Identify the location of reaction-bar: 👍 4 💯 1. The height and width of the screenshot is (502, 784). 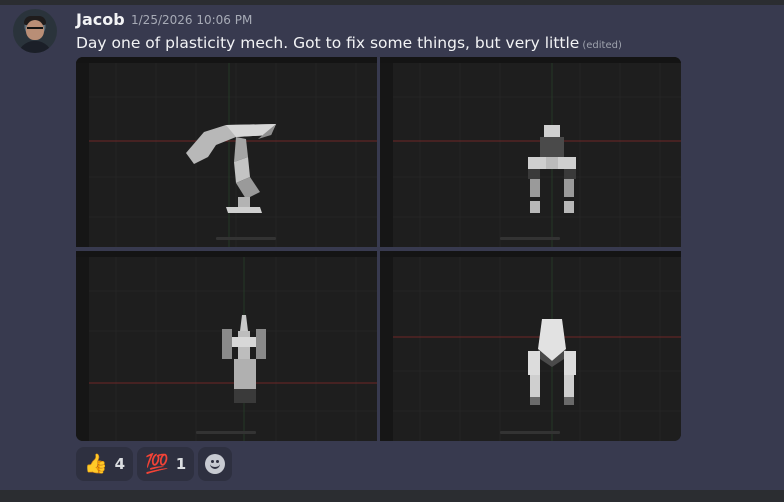
(154, 464).